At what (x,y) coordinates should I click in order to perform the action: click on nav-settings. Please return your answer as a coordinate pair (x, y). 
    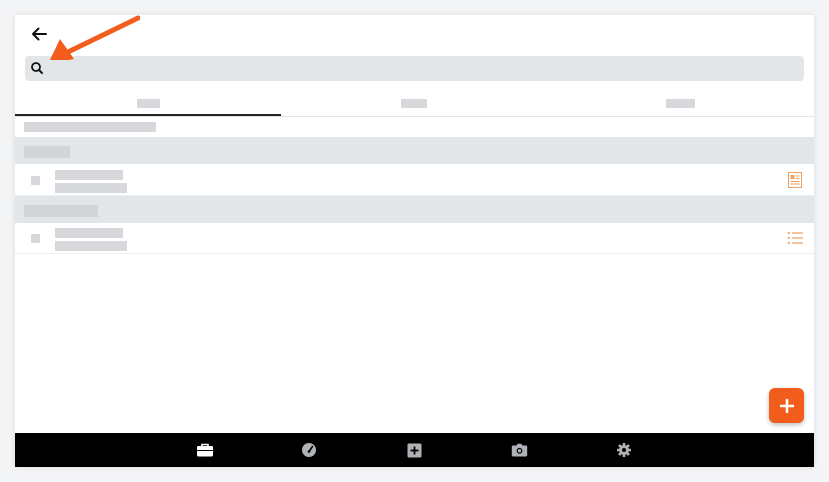
    Looking at the image, I should click on (624, 450).